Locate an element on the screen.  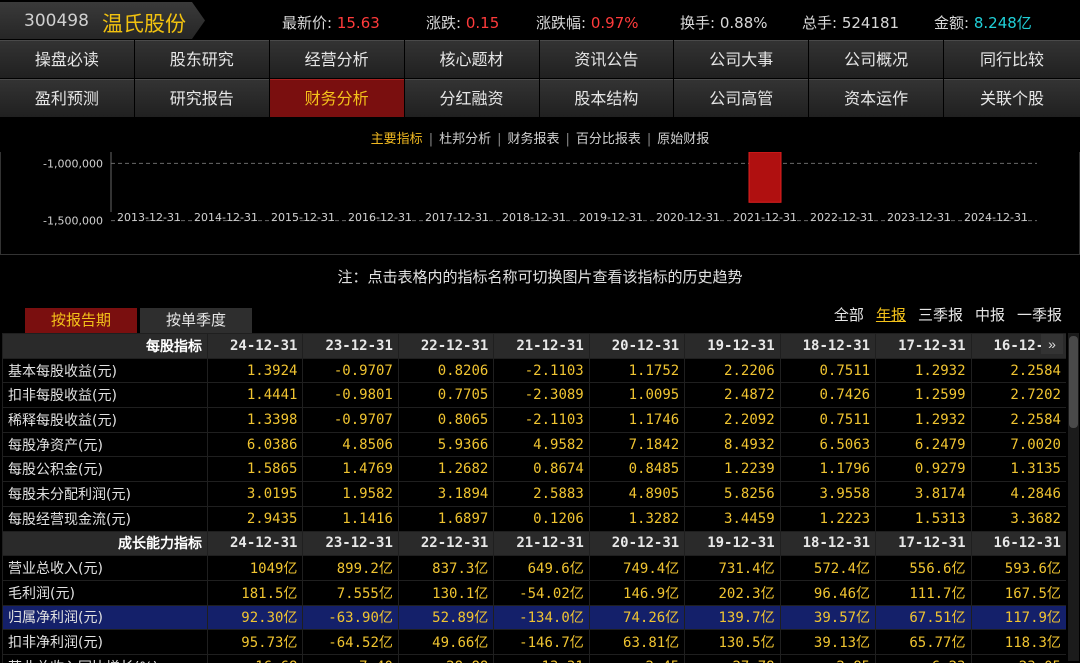
indicator-value: 74.26亿 is located at coordinates (637, 617).